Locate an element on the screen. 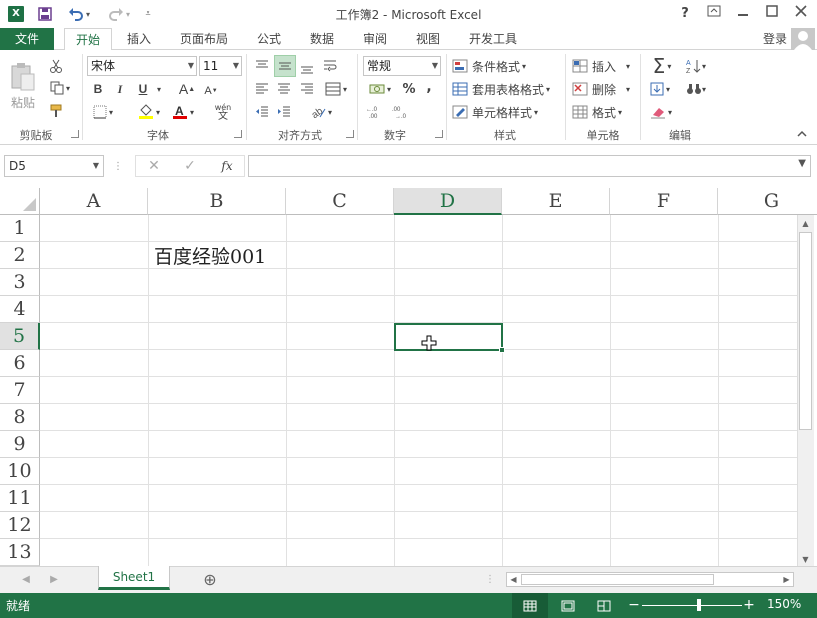 The height and width of the screenshot is (618, 817). cell-b2: 百度经验001 is located at coordinates (210, 257).